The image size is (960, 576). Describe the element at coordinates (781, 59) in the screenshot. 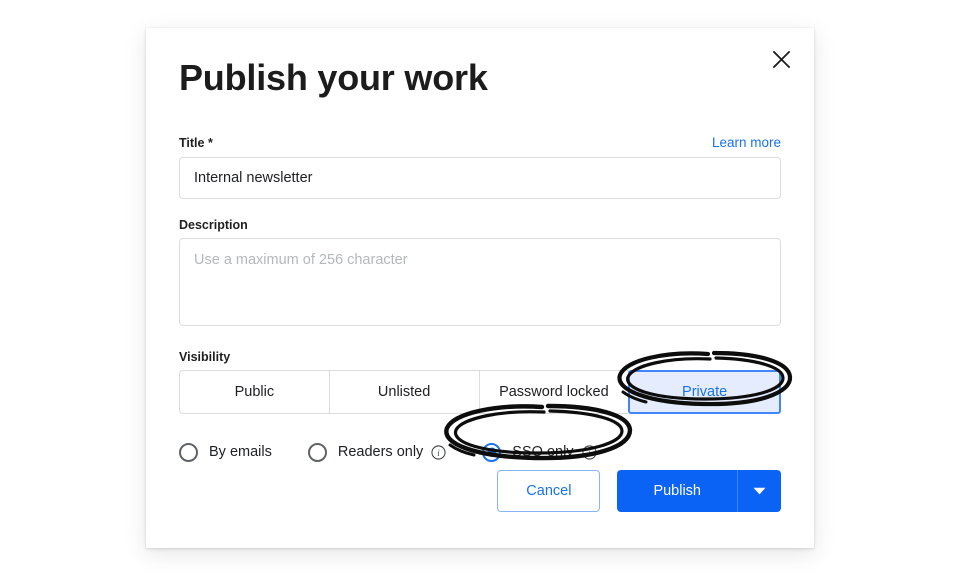

I see `close-icon` at that location.